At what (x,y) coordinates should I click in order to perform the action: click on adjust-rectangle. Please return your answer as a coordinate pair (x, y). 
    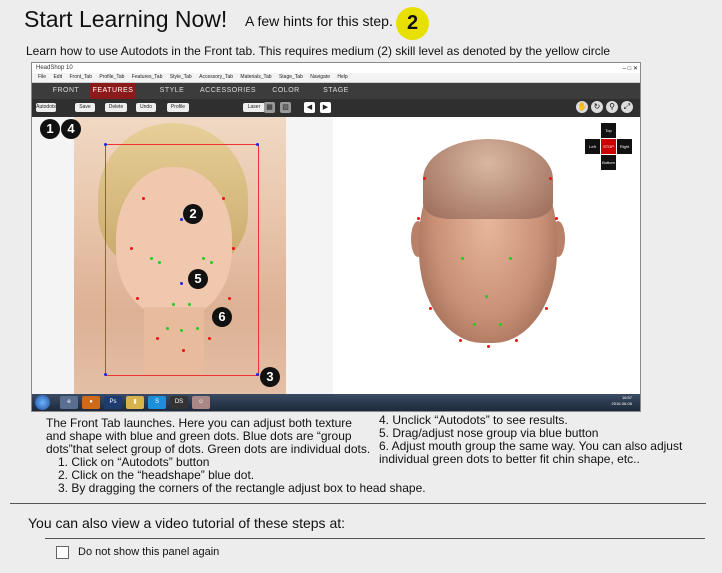
    Looking at the image, I should click on (182, 260).